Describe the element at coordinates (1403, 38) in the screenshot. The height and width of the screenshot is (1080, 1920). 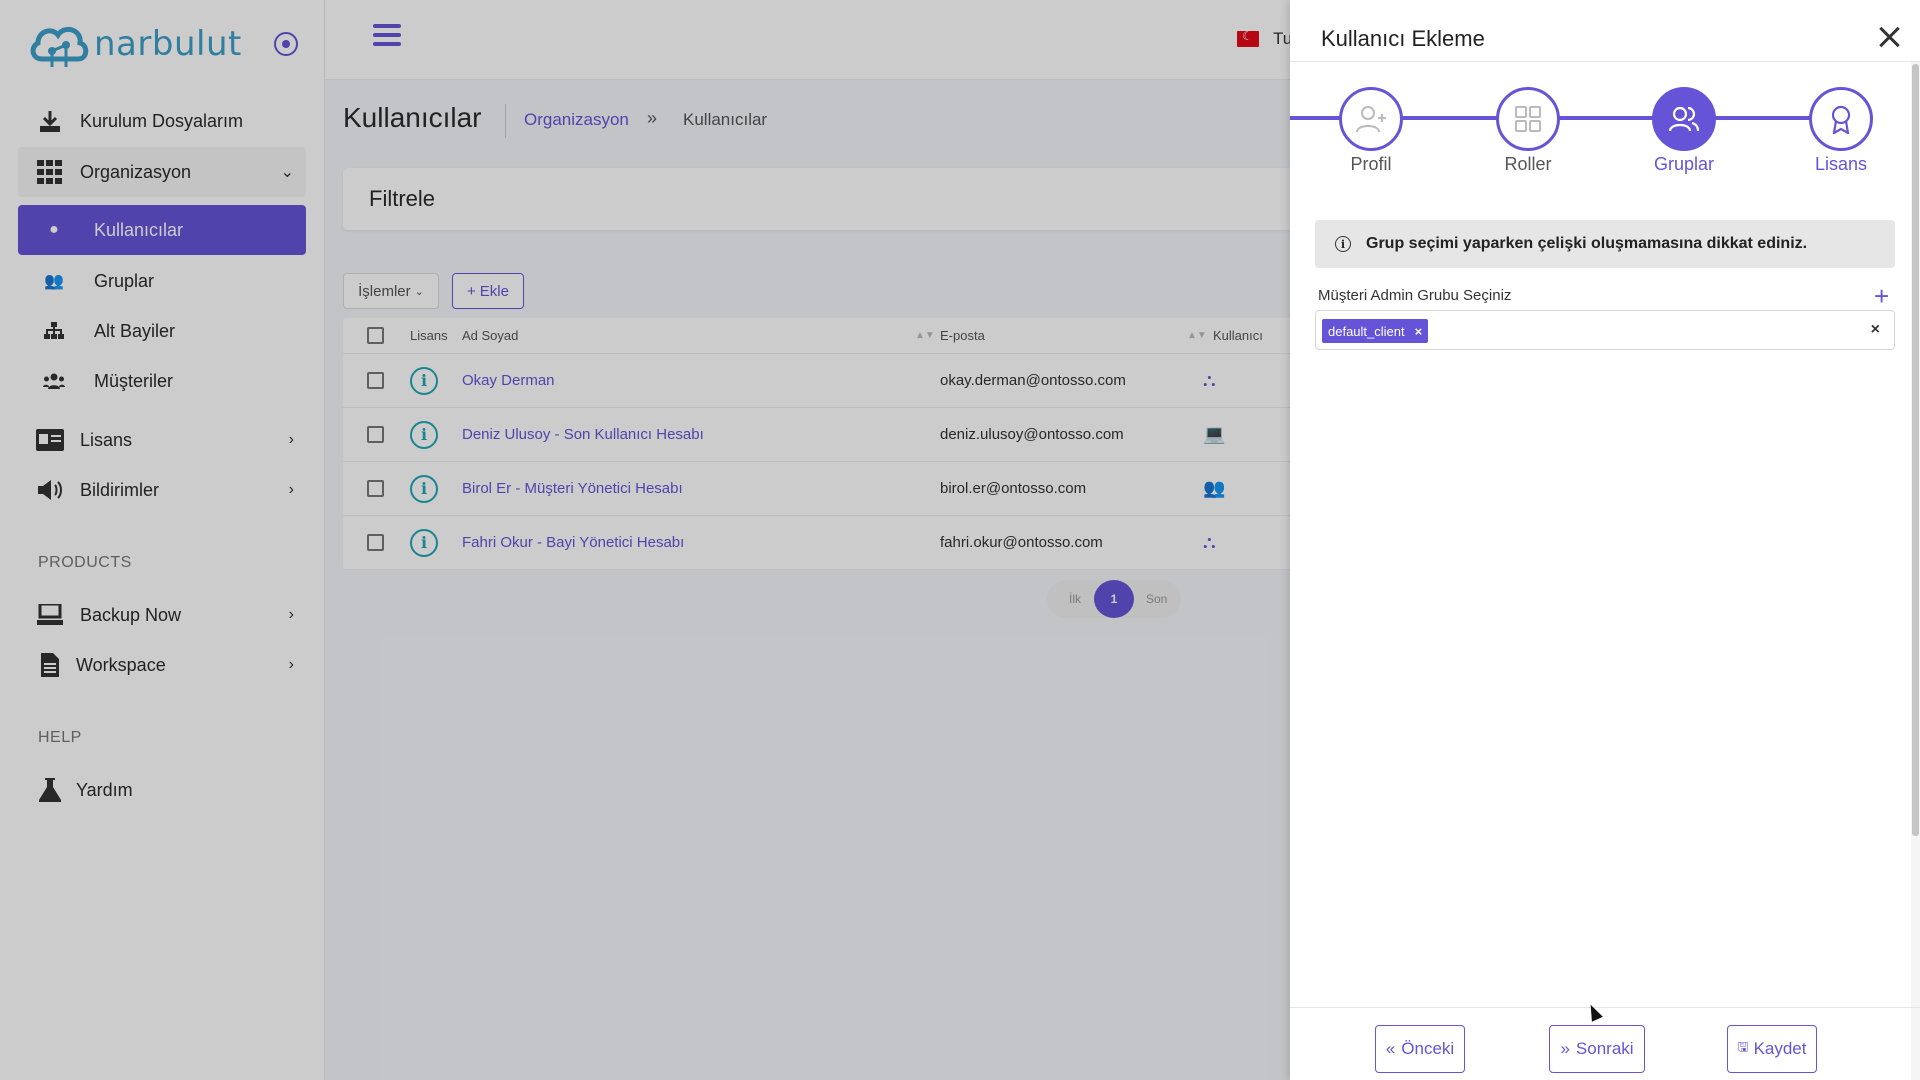
I see `drawer-title: Kullanıcı Ekleme` at that location.